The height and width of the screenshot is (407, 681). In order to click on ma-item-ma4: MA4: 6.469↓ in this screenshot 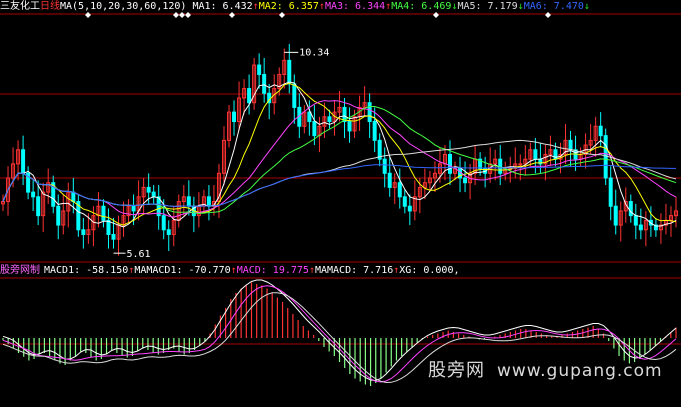, I will do `click(424, 6)`.